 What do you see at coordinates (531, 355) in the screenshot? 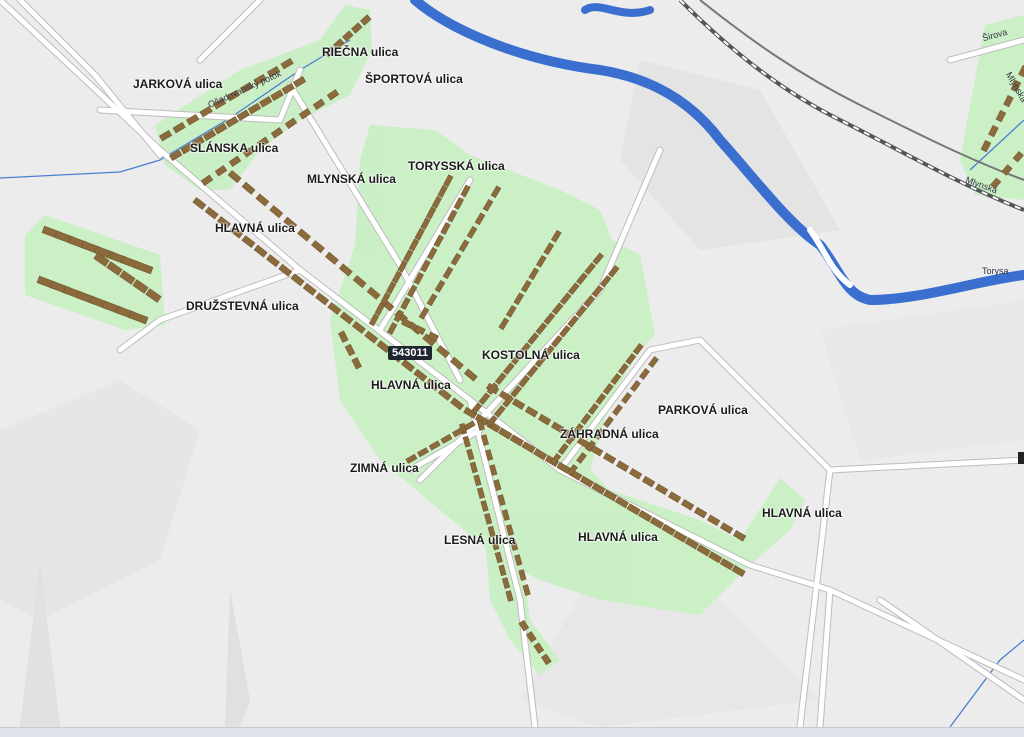
I see `street-label-kostolna: KOSTOLNÁ ulica` at bounding box center [531, 355].